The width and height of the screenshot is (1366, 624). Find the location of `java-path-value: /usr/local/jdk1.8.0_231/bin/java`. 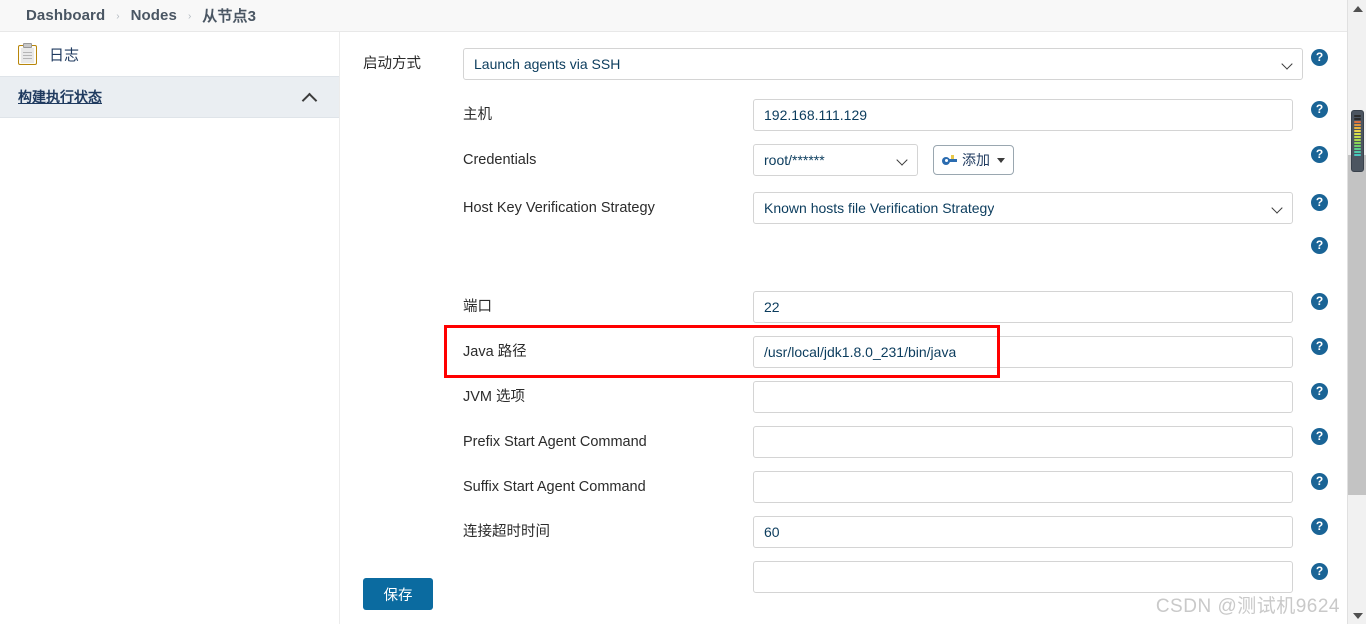

java-path-value: /usr/local/jdk1.8.0_231/bin/java is located at coordinates (860, 352).